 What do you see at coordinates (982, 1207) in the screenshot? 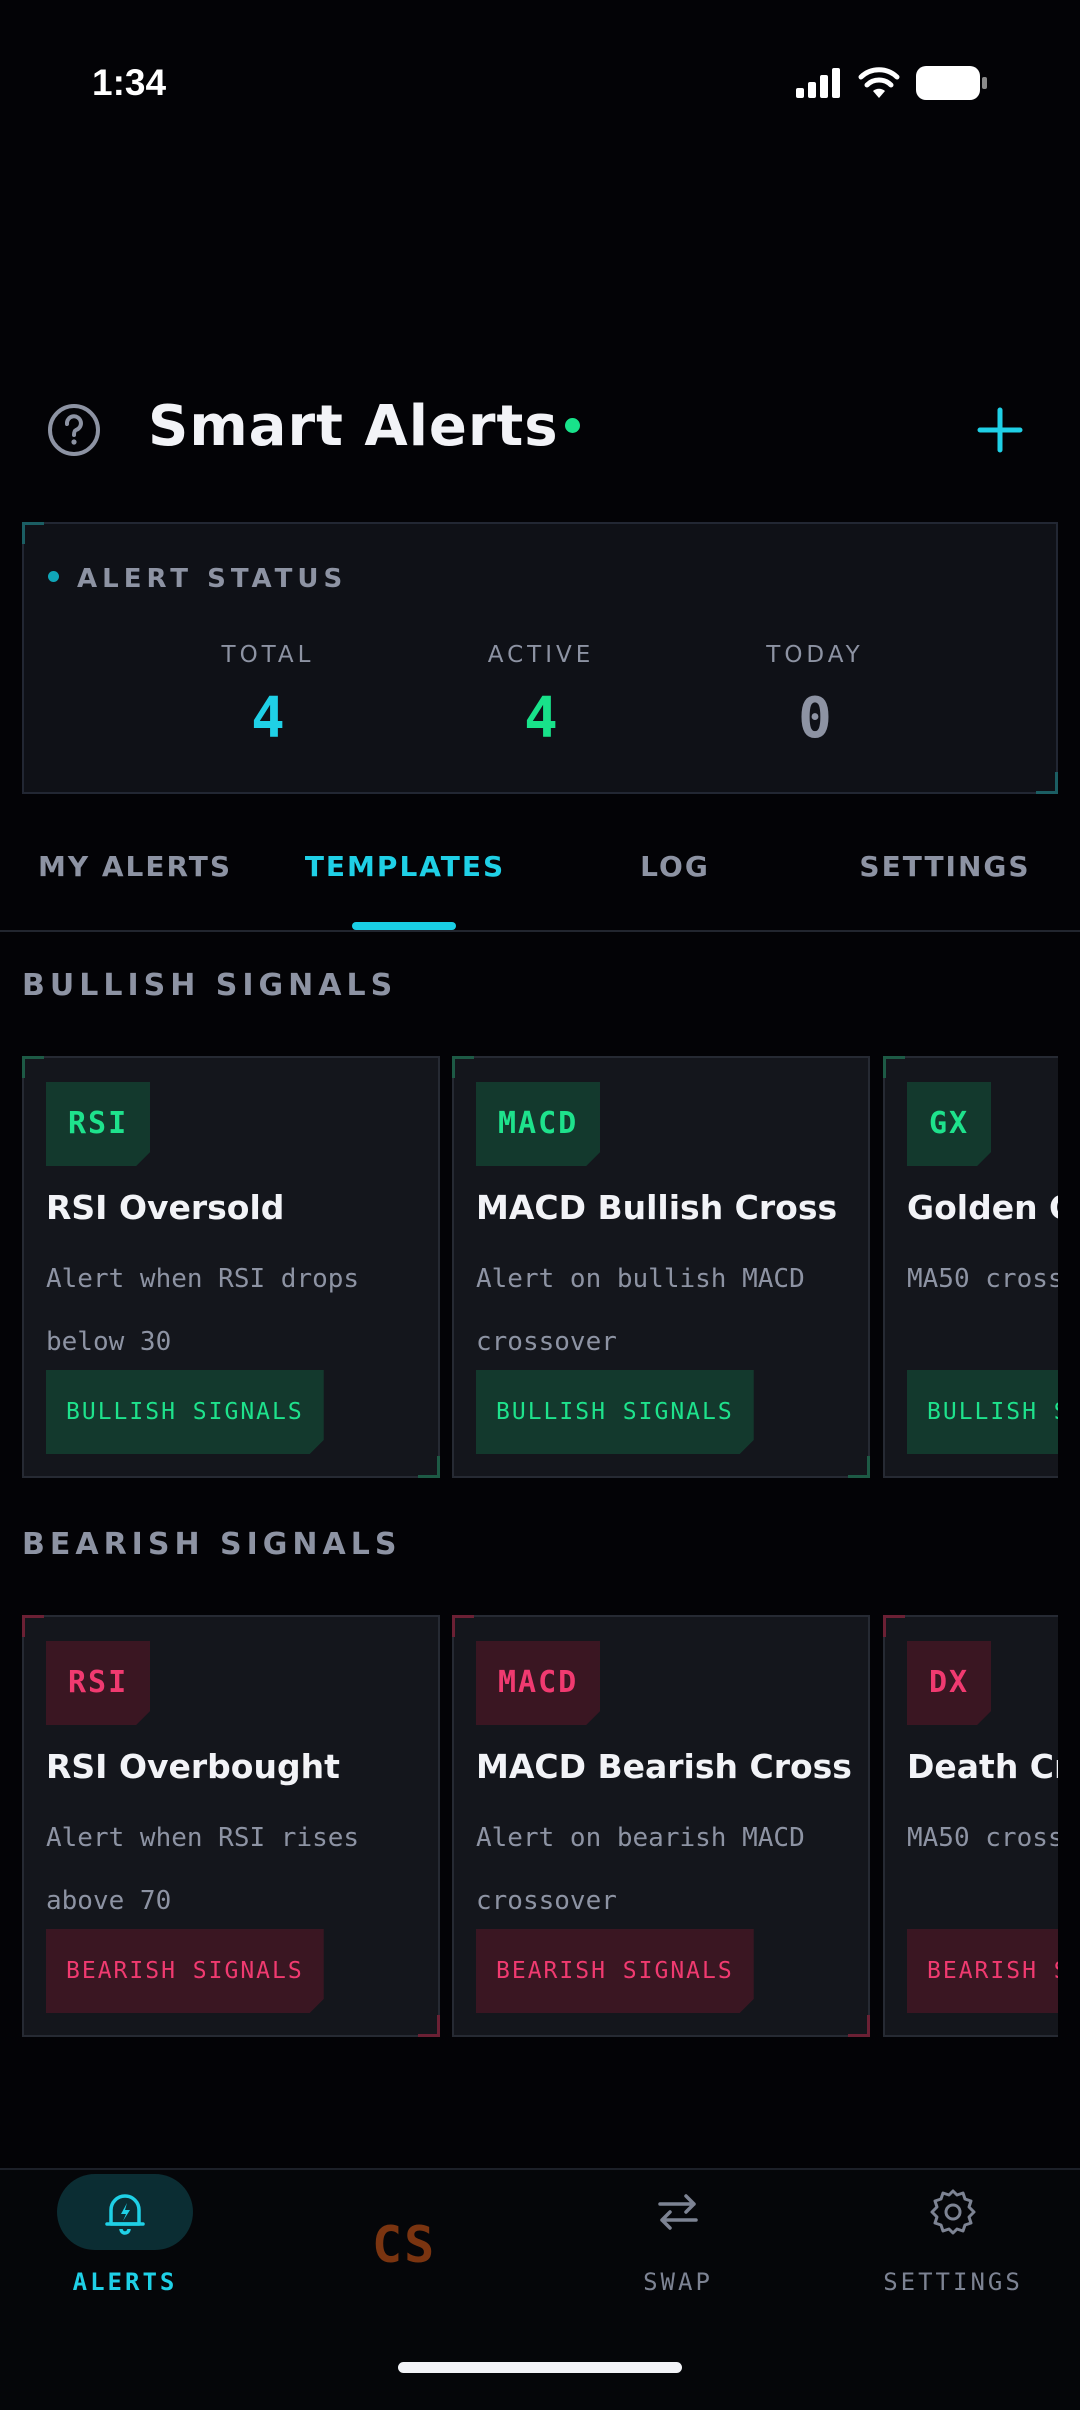
I see `card-title: Golden Cross` at bounding box center [982, 1207].